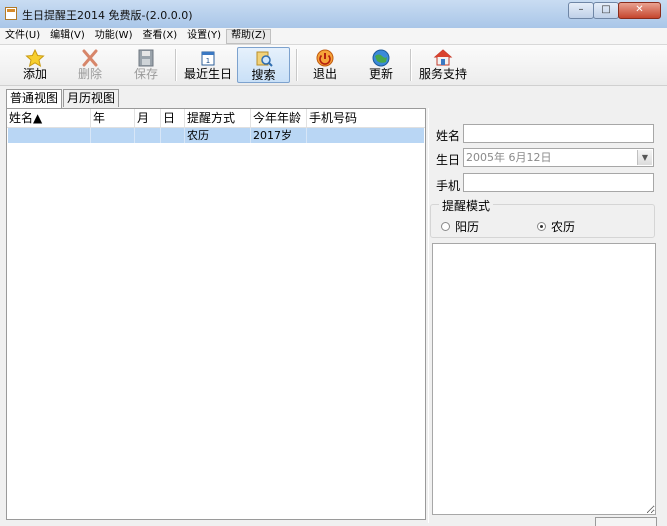 The width and height of the screenshot is (667, 526). What do you see at coordinates (558, 182) in the screenshot?
I see `phone-input` at bounding box center [558, 182].